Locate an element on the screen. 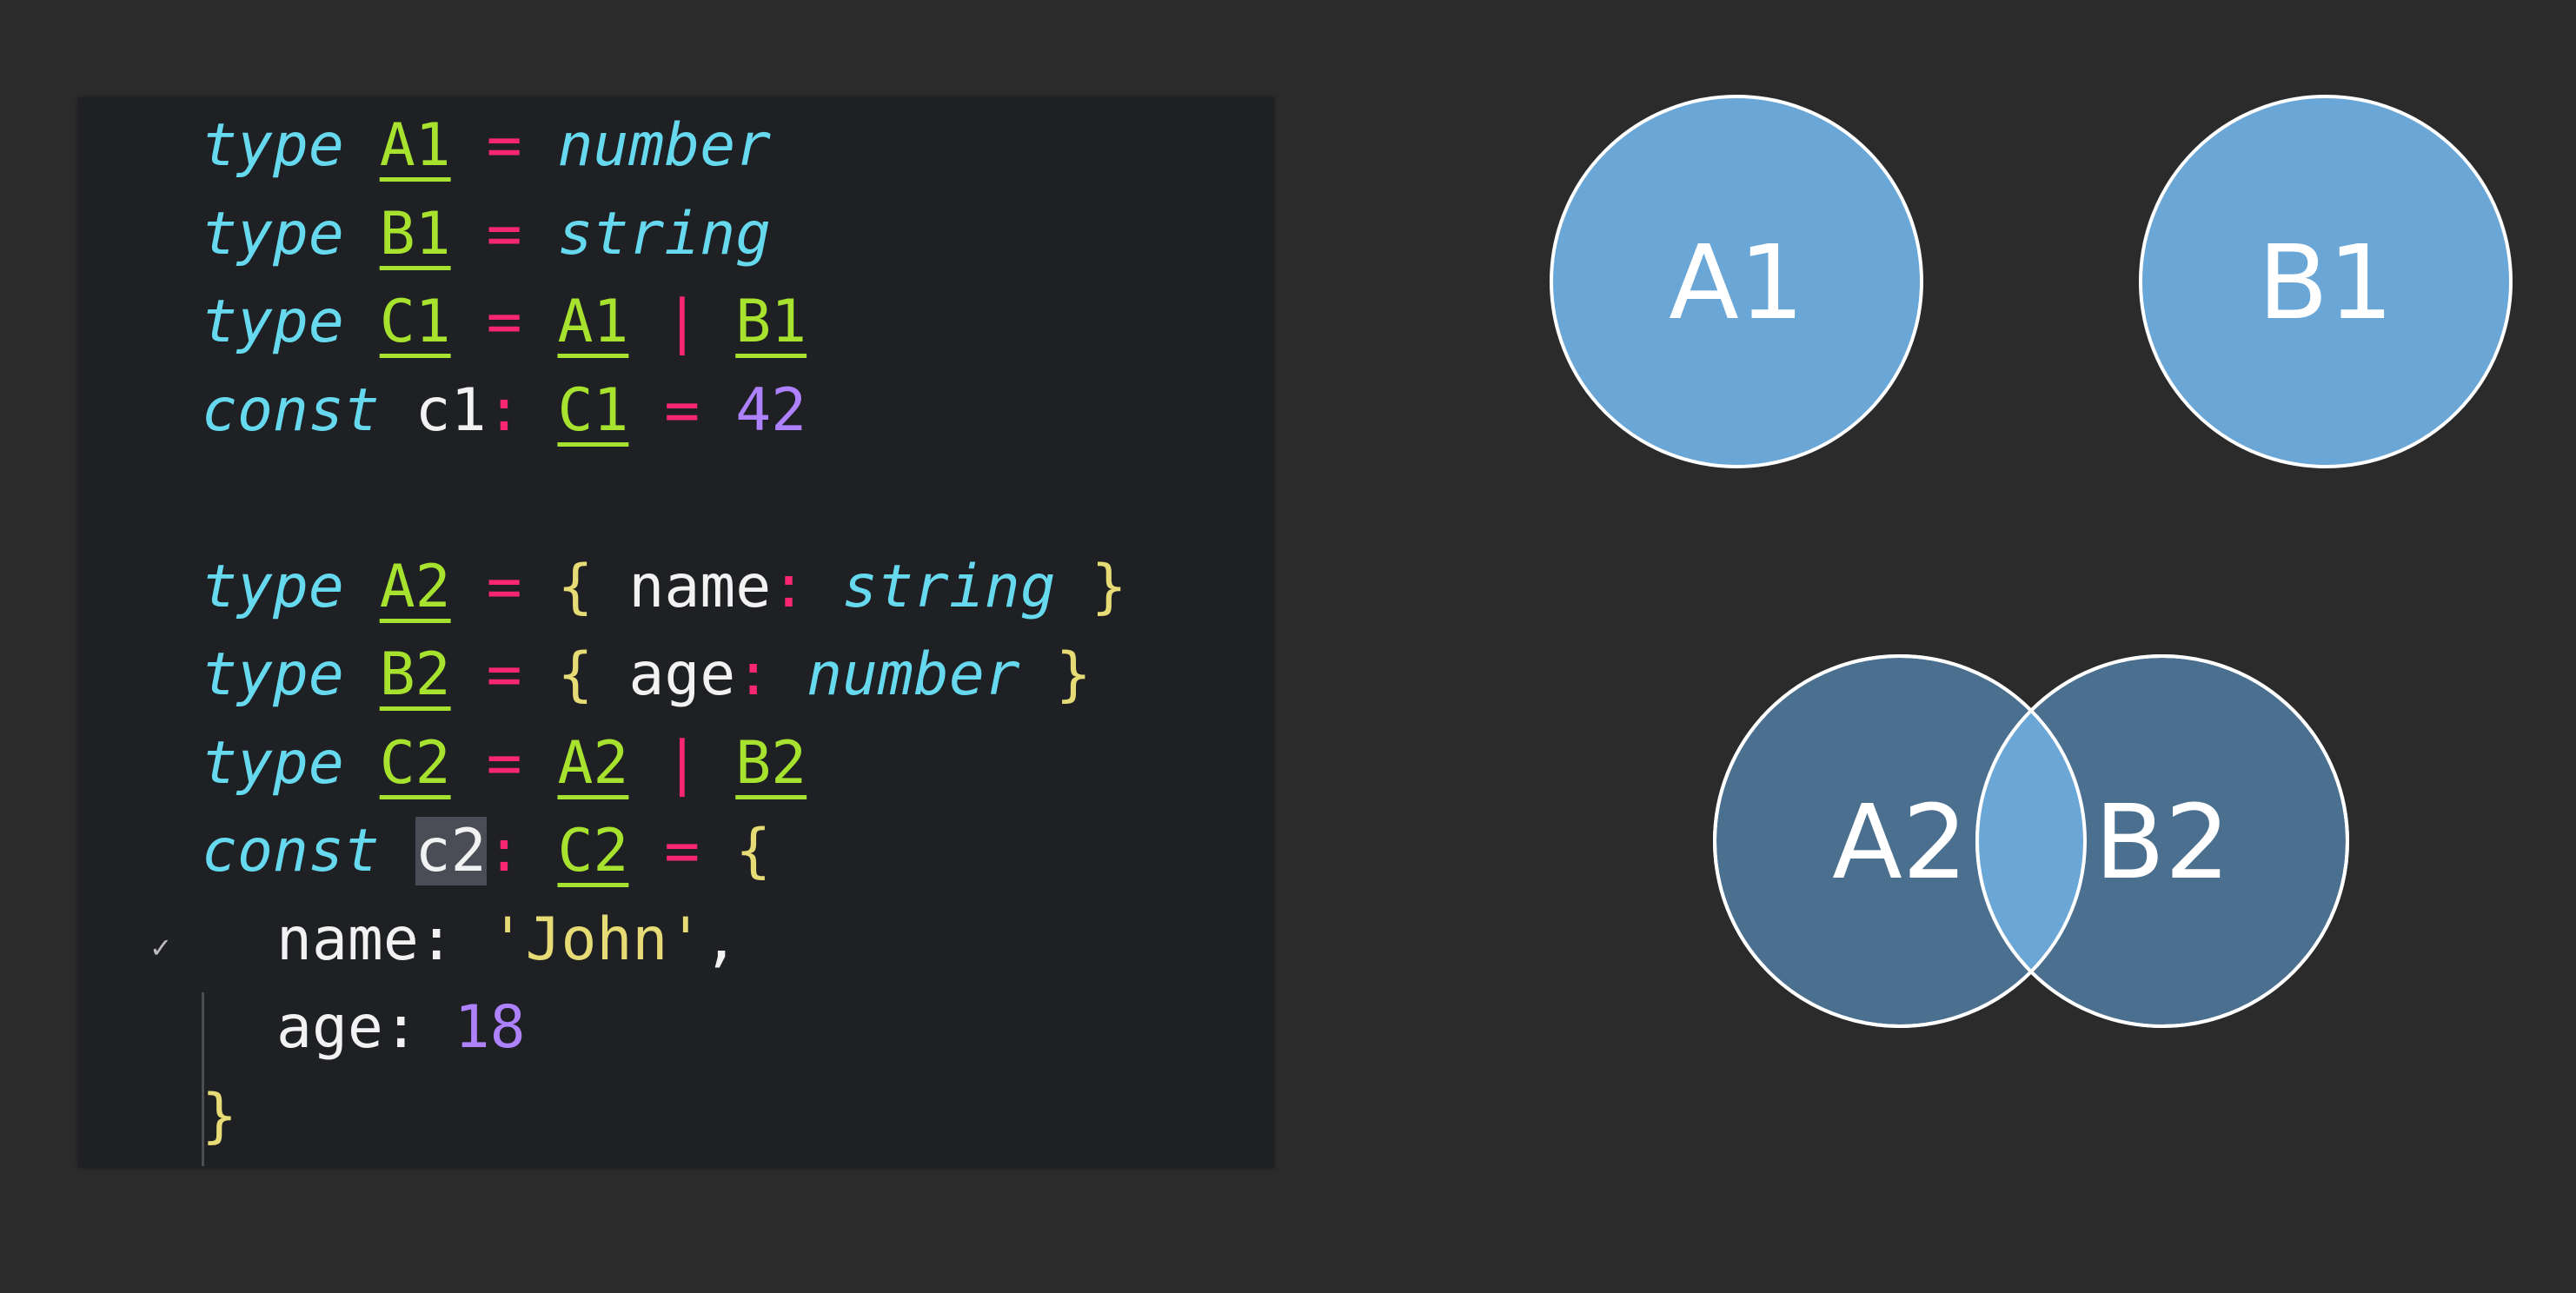  label-b1: B1 is located at coordinates (2325, 282).